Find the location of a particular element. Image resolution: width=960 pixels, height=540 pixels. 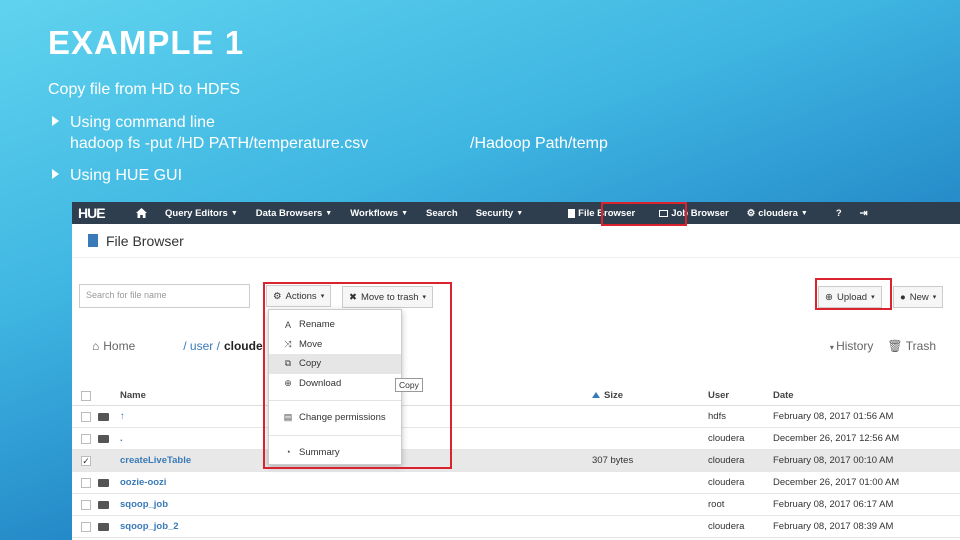

trash-link: 🗑 Trash is located at coordinates (911, 346).